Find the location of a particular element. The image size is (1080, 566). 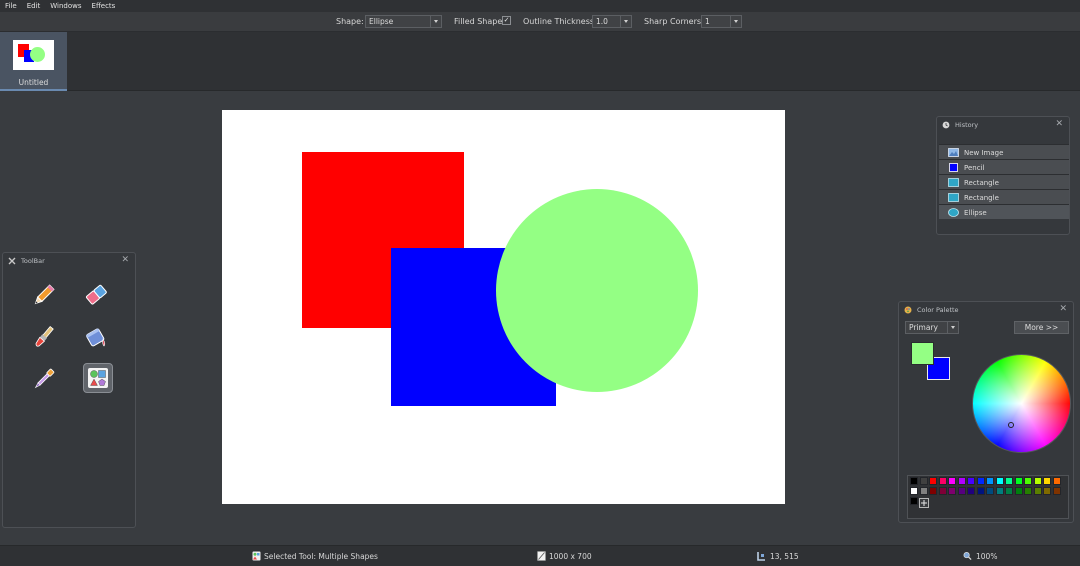

eraser-icon is located at coordinates (96, 294).